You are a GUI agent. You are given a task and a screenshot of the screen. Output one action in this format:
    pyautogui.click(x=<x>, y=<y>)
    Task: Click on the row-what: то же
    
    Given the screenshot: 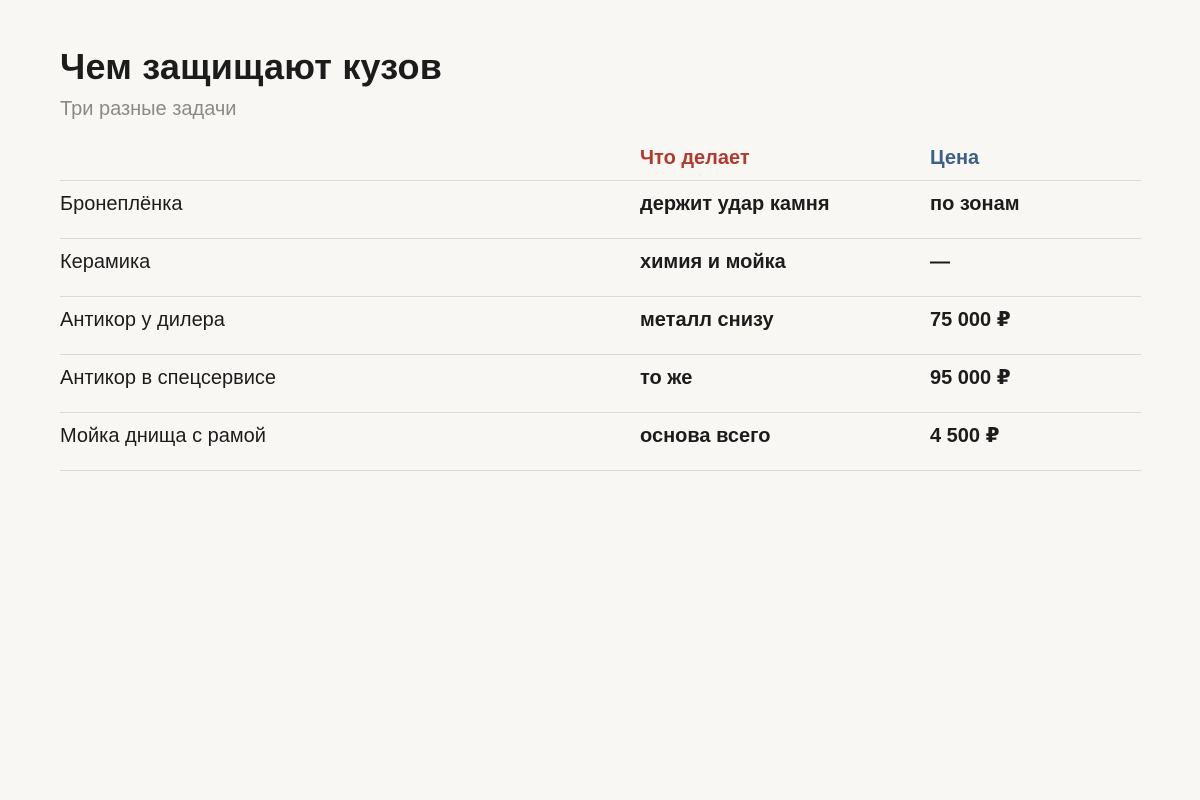 What is the action you would take?
    pyautogui.click(x=666, y=378)
    